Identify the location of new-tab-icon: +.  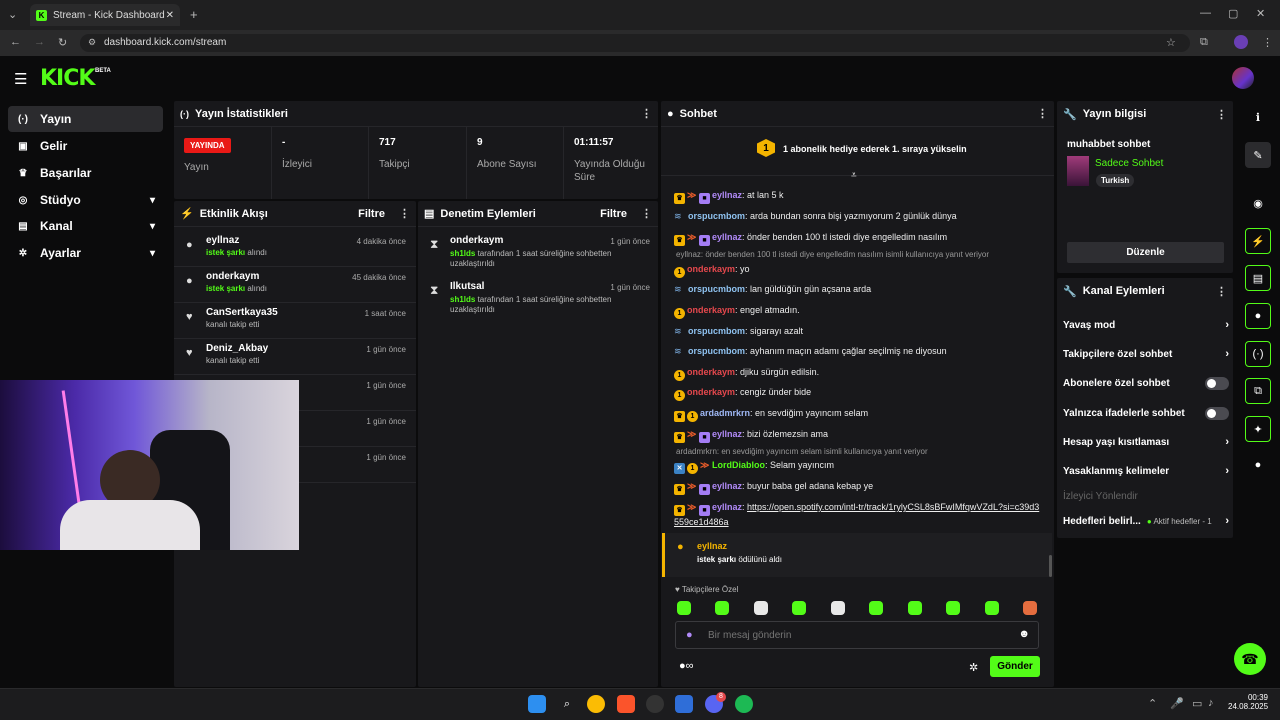
(194, 14).